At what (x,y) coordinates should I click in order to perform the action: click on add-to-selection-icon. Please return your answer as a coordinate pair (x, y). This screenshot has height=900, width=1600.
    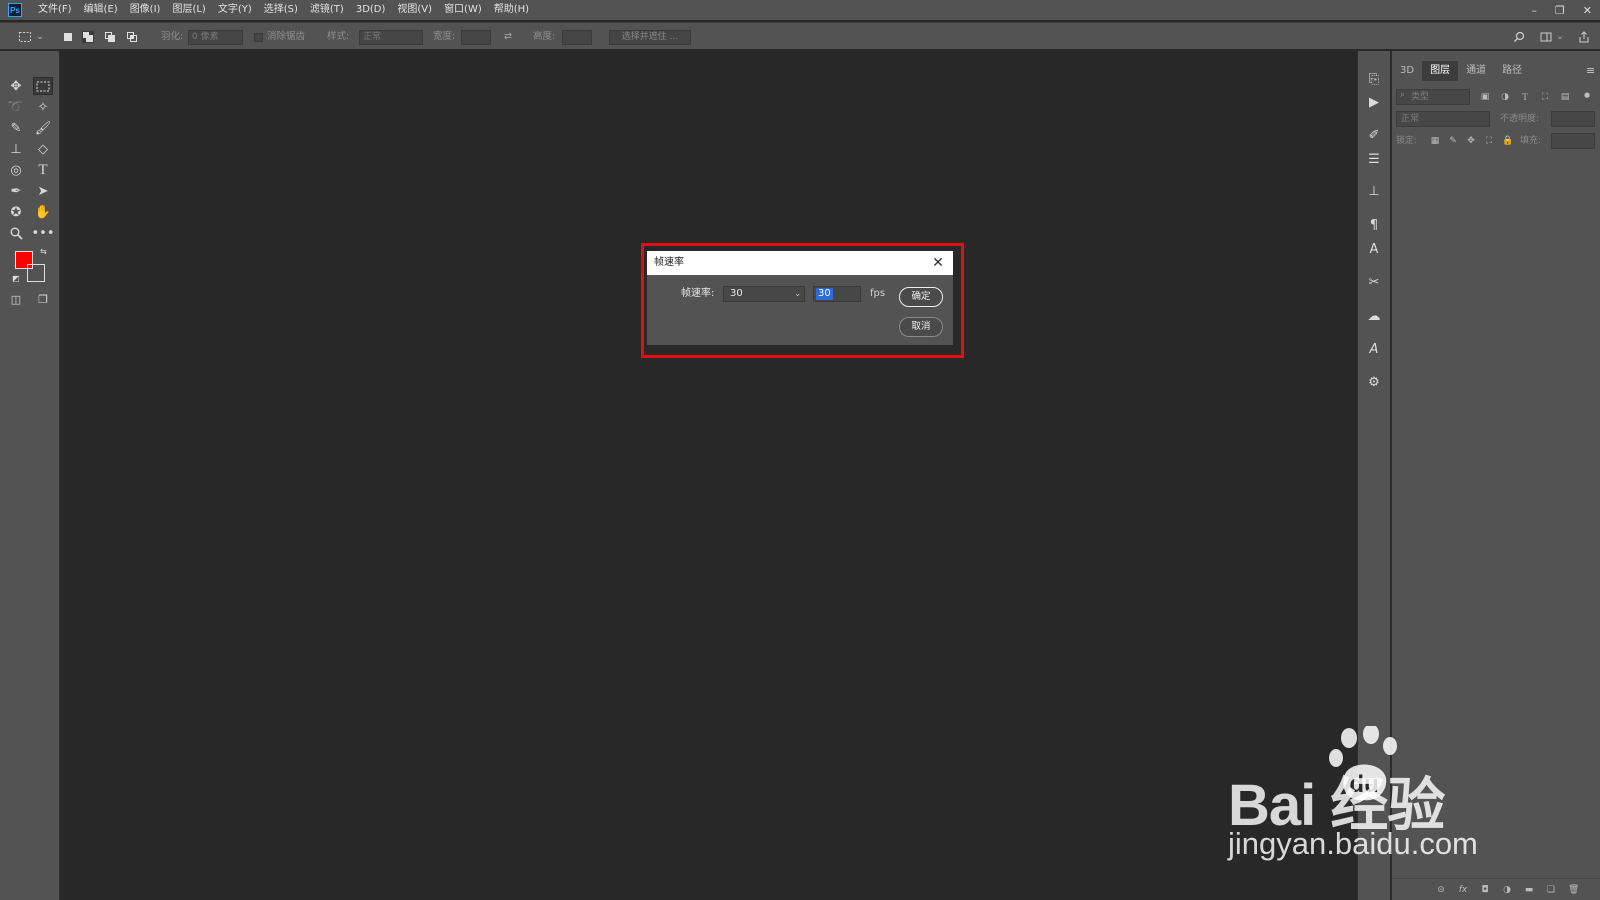
    Looking at the image, I should click on (88, 37).